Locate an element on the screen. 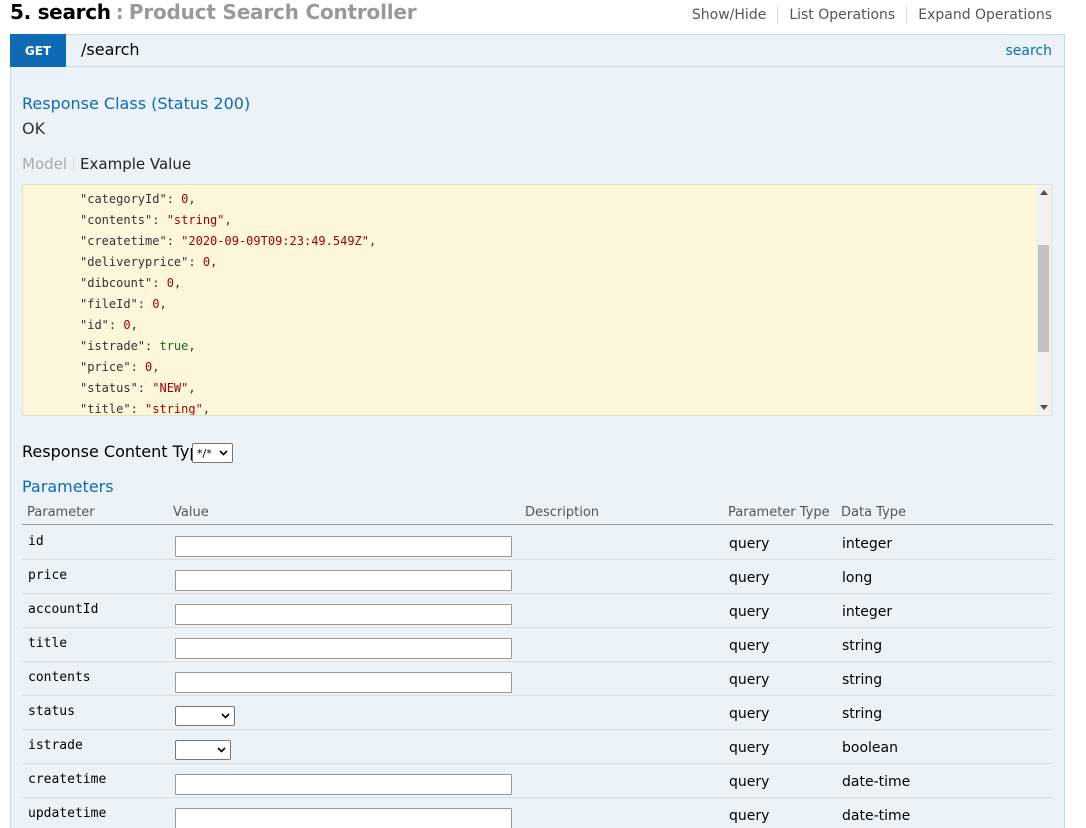 Image resolution: width=1086 pixels, height=828 pixels. parameter-name: updatetime is located at coordinates (67, 813).